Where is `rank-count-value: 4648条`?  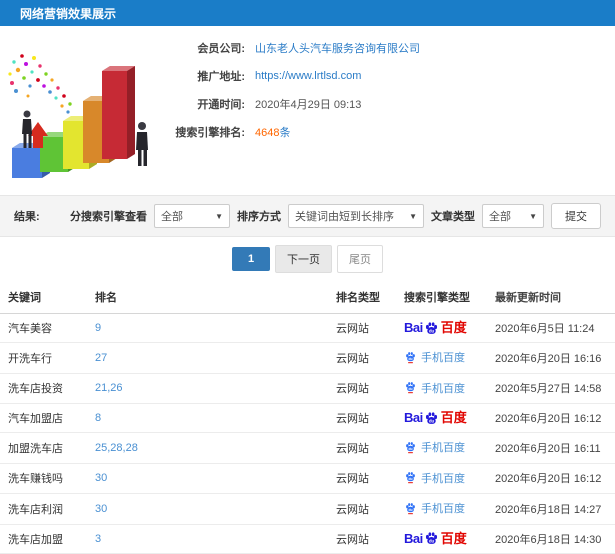 rank-count-value: 4648条 is located at coordinates (272, 132).